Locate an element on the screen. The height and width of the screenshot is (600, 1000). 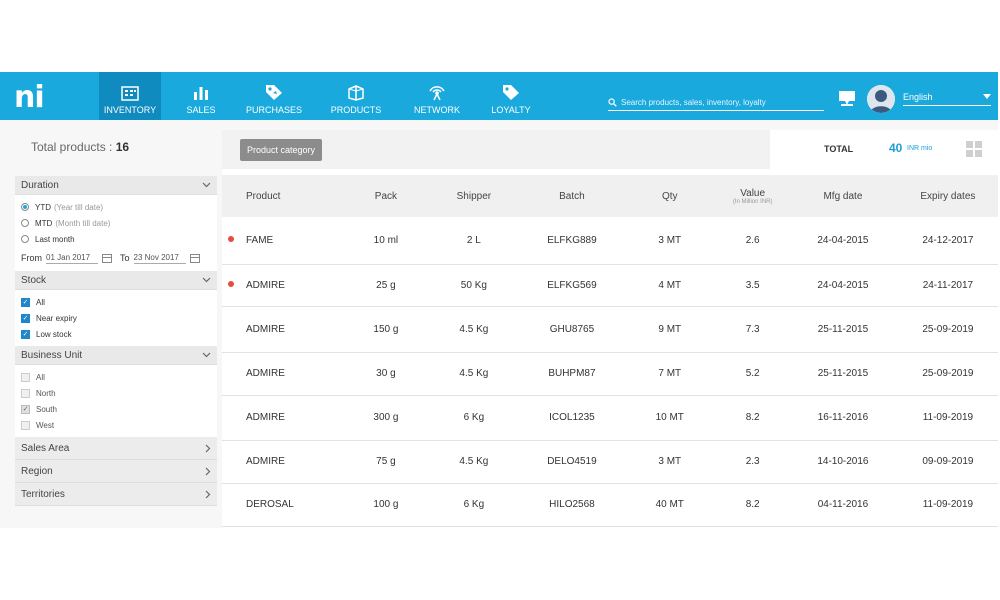
cell-pack: 10 ml is located at coordinates (386, 241).